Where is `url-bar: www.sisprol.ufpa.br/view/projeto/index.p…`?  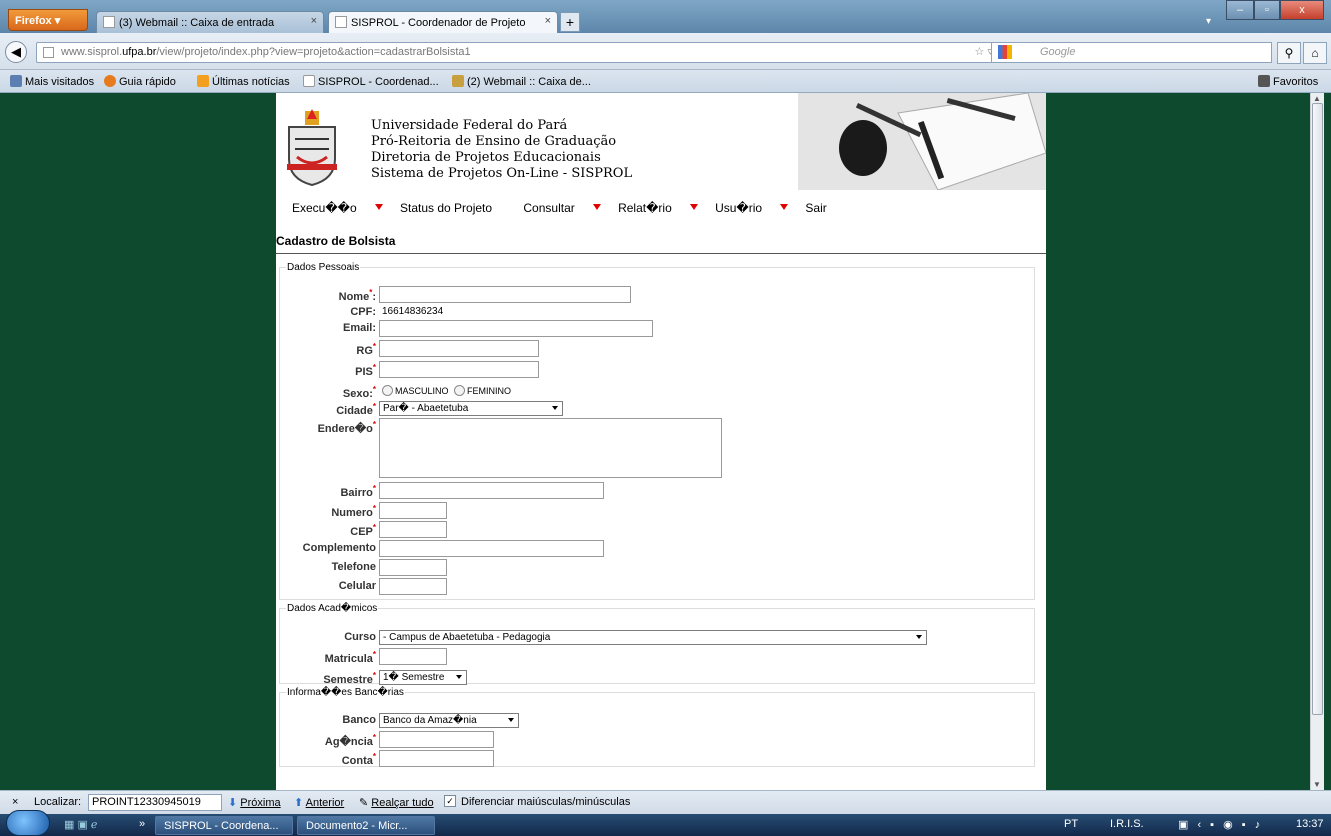
url-bar: www.sisprol.ufpa.br/view/projeto/index.p… is located at coordinates (523, 52).